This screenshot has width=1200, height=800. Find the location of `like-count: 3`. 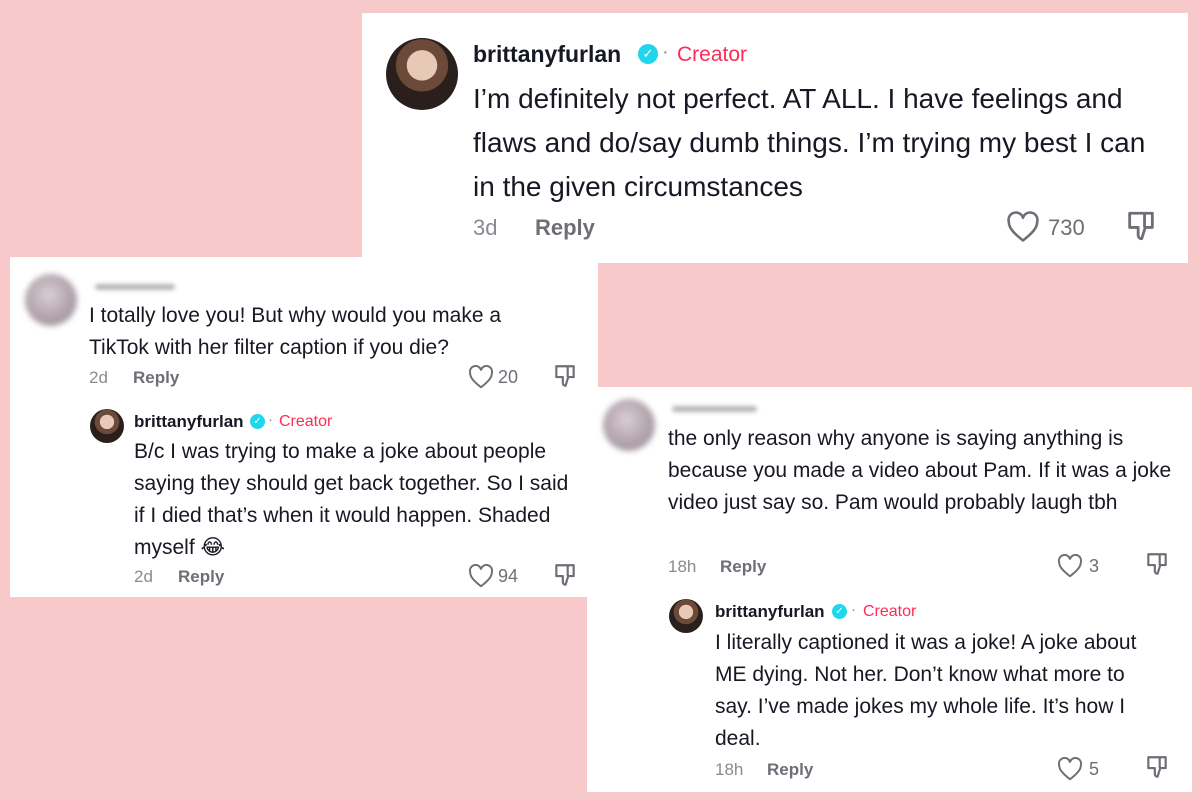

like-count: 3 is located at coordinates (1094, 566).